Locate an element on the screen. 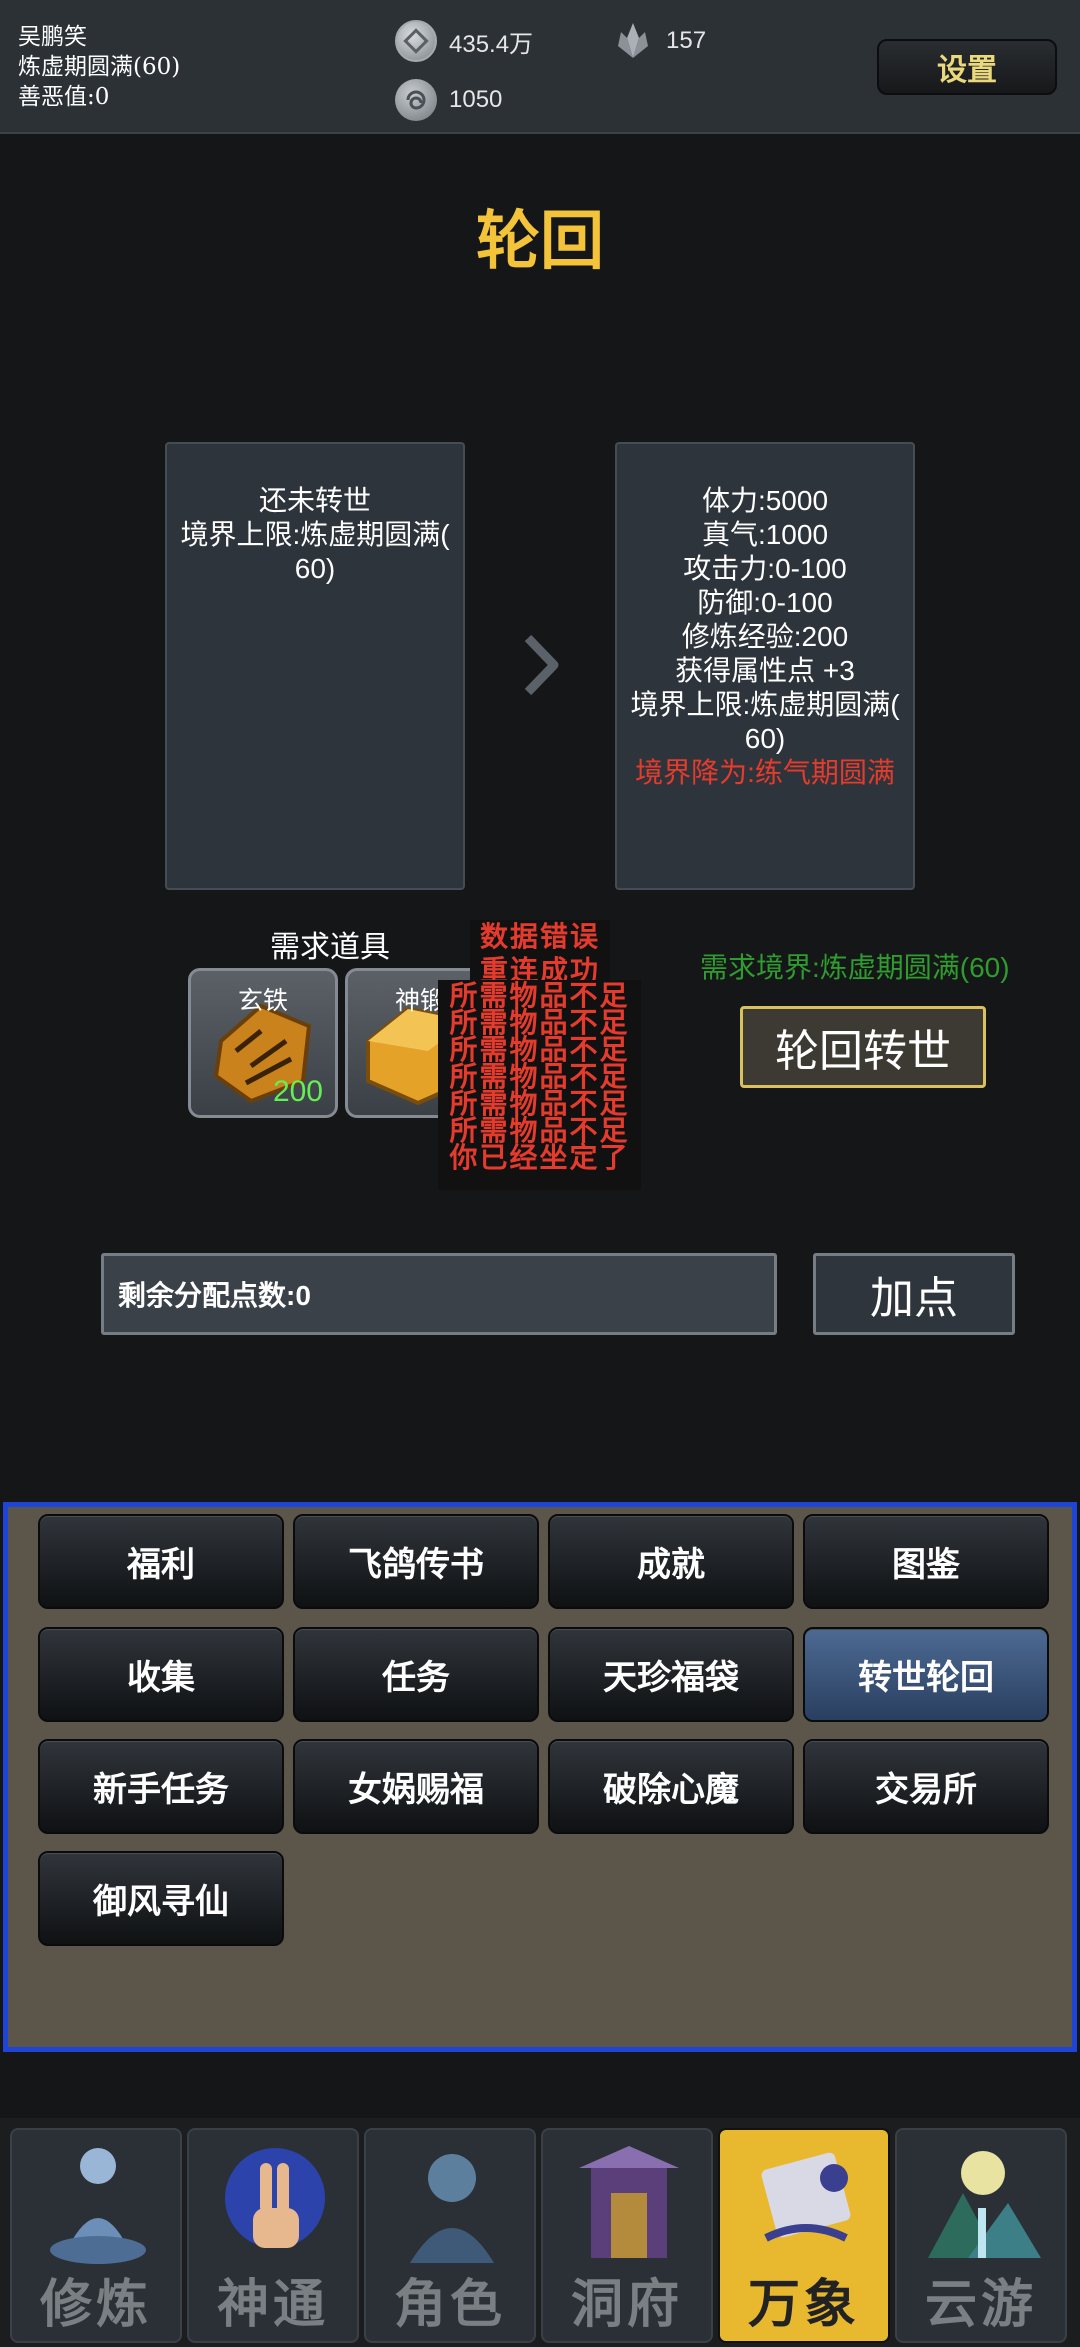 The width and height of the screenshot is (1080, 2347). stat-realm-limit: 境界上限:炼虚期圆满( is located at coordinates (765, 704).